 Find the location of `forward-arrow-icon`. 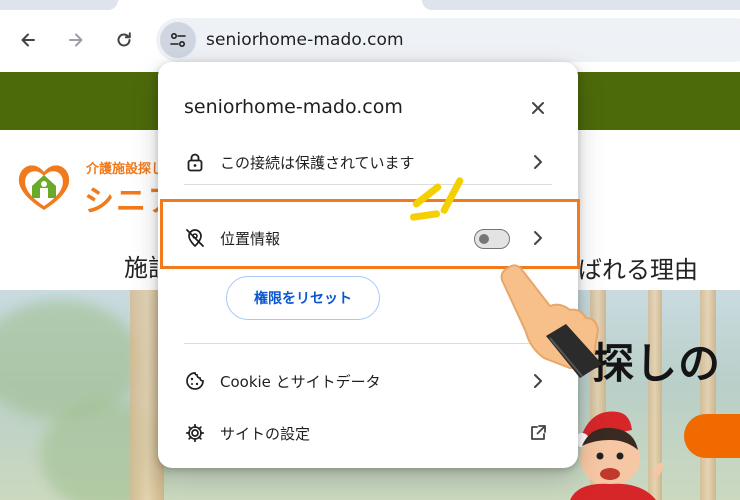

forward-arrow-icon is located at coordinates (76, 40).